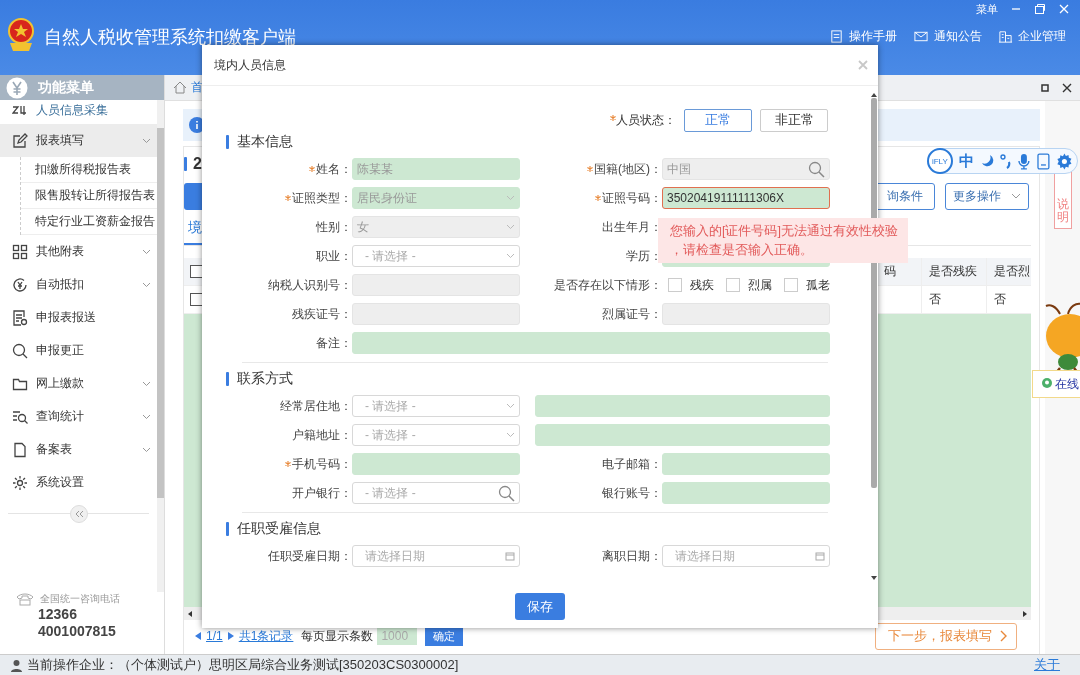 The height and width of the screenshot is (675, 1080). I want to click on status-option: 正常, so click(718, 120).